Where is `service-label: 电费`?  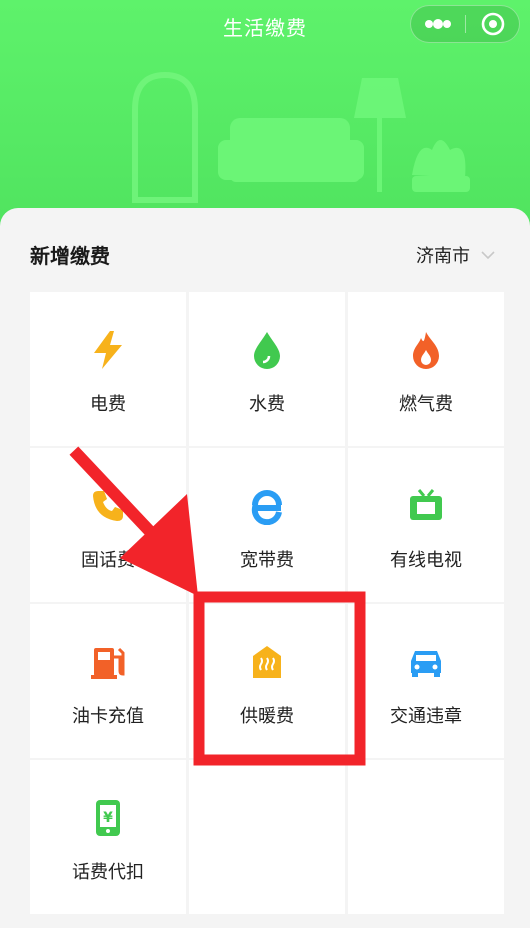
service-label: 电费 is located at coordinates (108, 404).